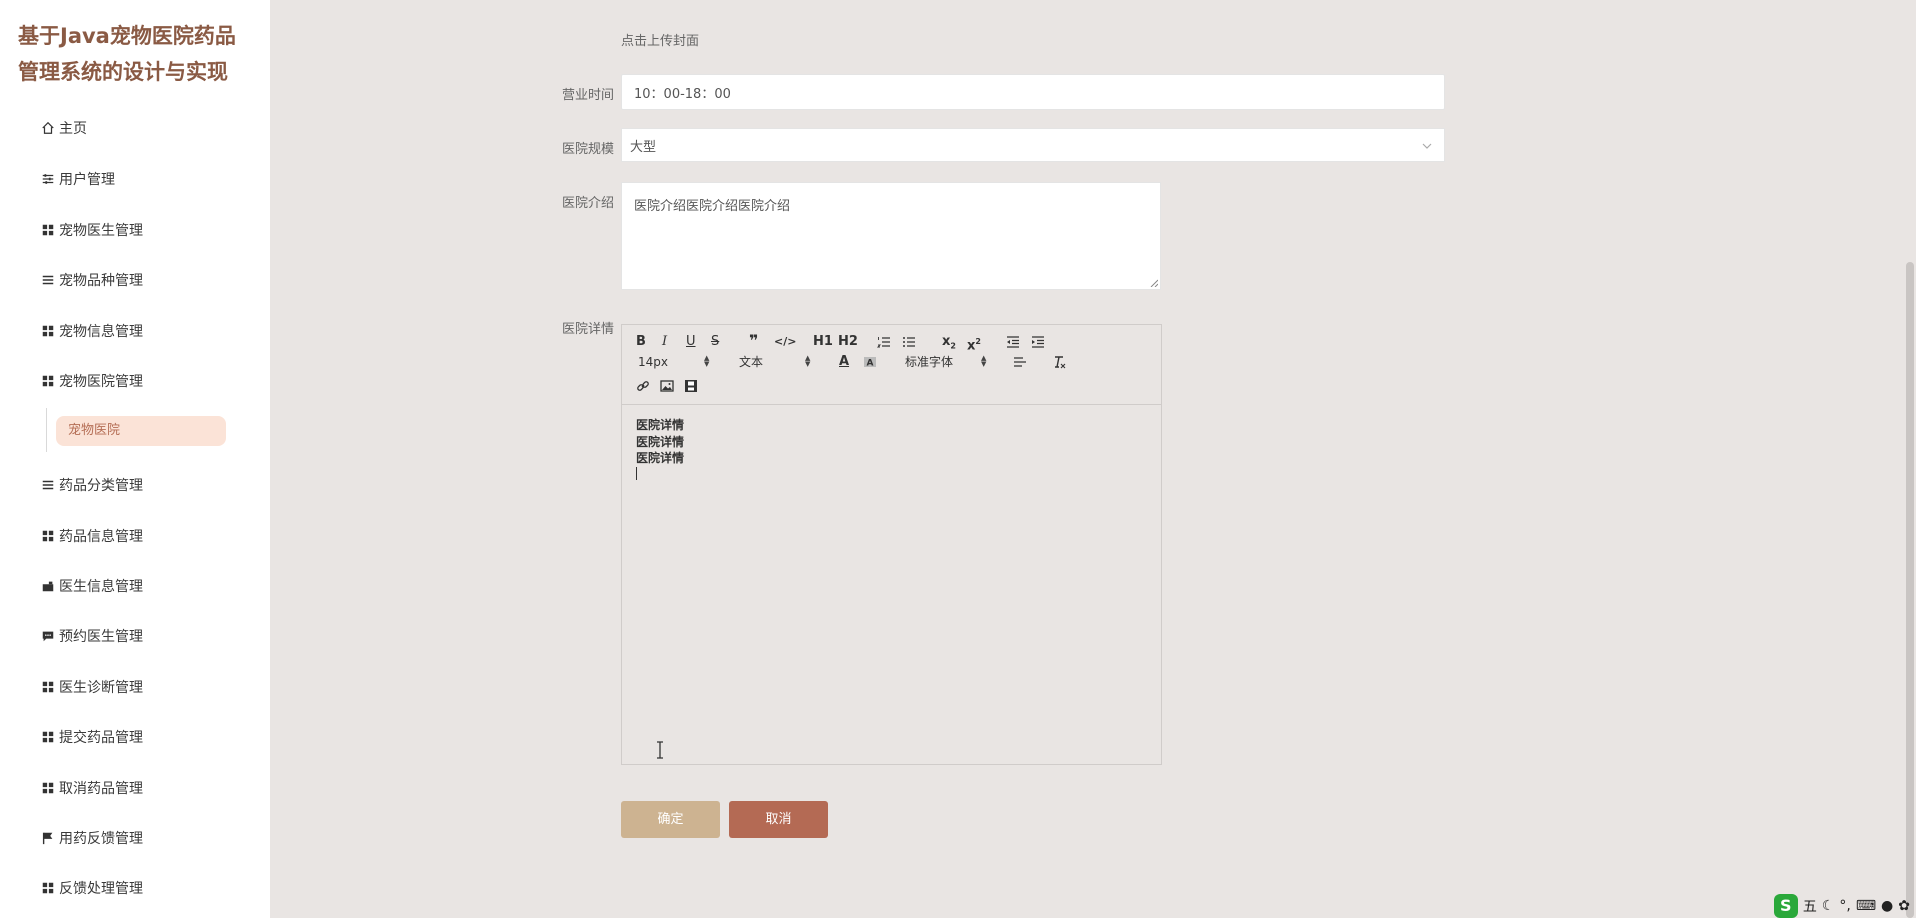 This screenshot has width=1916, height=918. I want to click on sidebar-item-submit-drug: 提交药品管理, so click(91, 737).